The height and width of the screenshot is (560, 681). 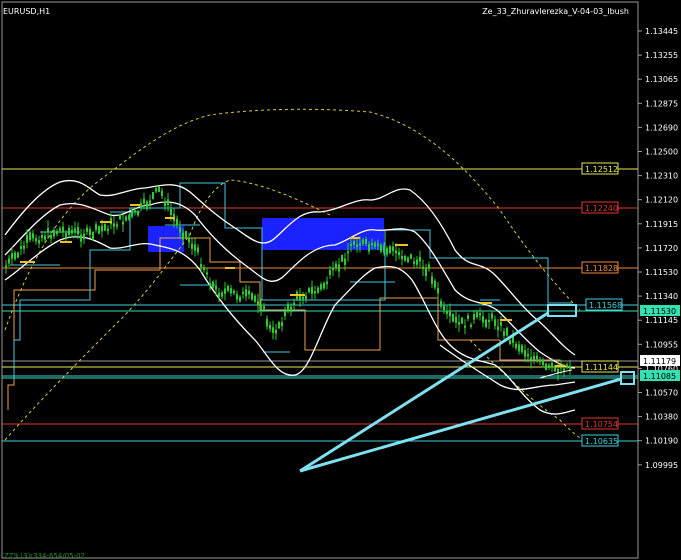 I want to click on price-tick-label: 1.13065, so click(x=661, y=79).